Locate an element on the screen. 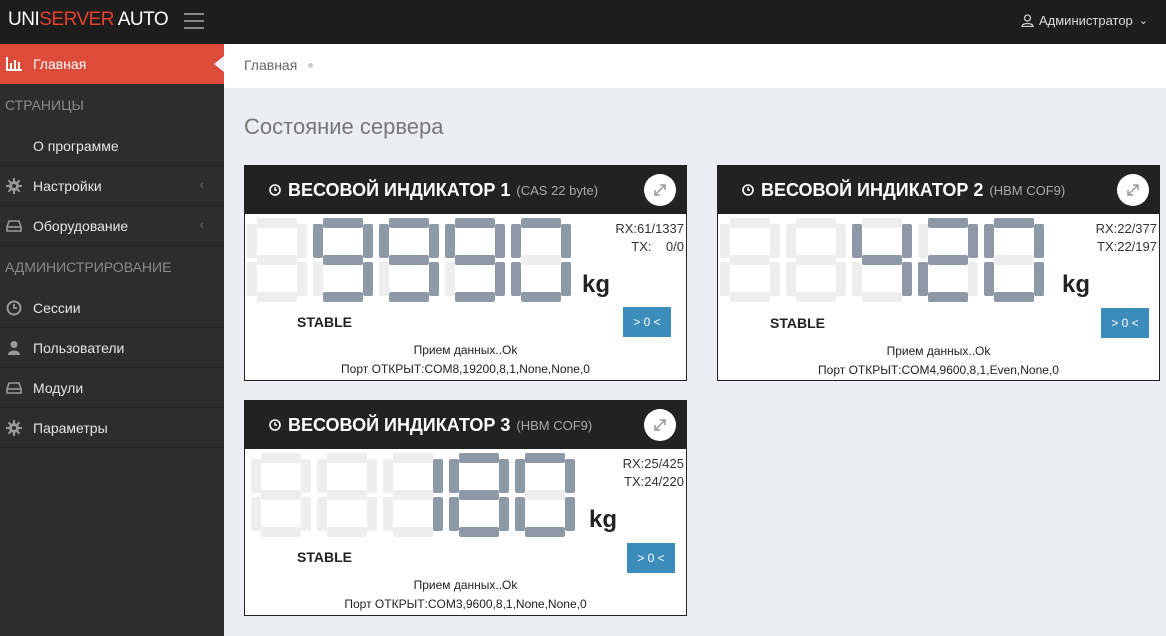  hdd-icon is located at coordinates (14, 388).